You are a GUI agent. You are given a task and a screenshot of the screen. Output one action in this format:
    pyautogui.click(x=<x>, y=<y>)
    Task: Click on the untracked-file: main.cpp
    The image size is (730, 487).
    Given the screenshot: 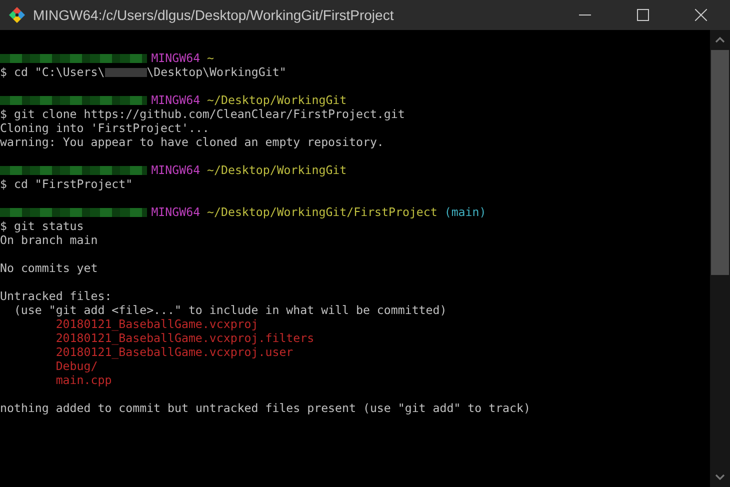 What is the action you would take?
    pyautogui.click(x=84, y=380)
    